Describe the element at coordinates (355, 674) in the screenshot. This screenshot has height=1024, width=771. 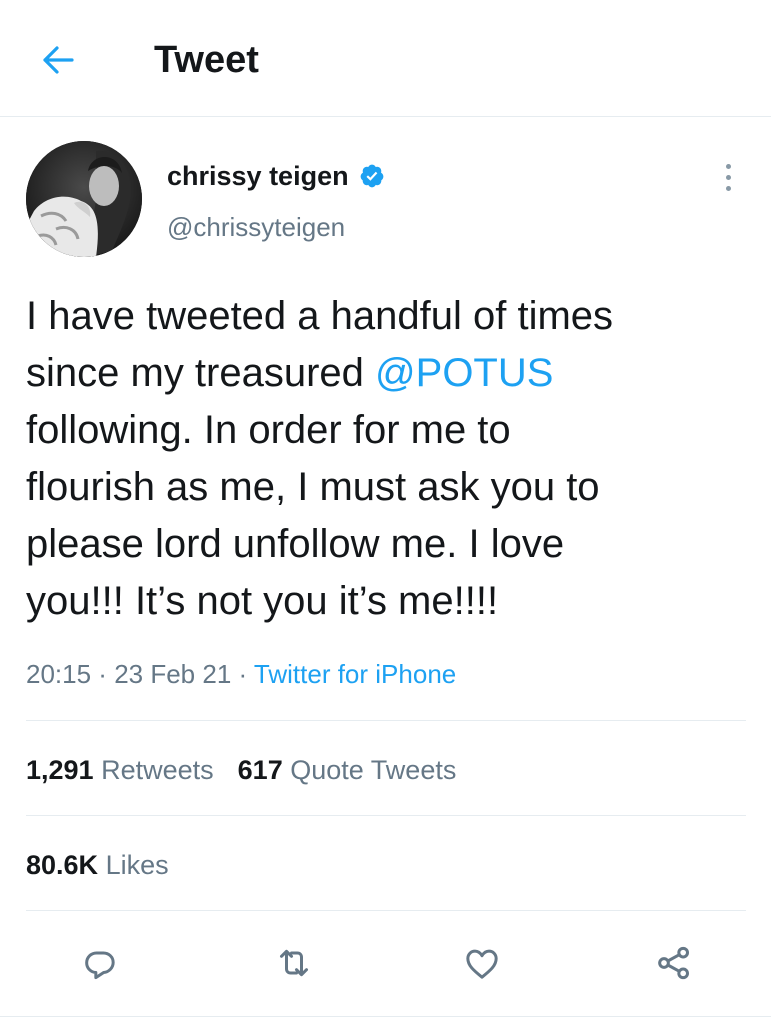
I see `tweet-source: Twitter for iPhone` at that location.